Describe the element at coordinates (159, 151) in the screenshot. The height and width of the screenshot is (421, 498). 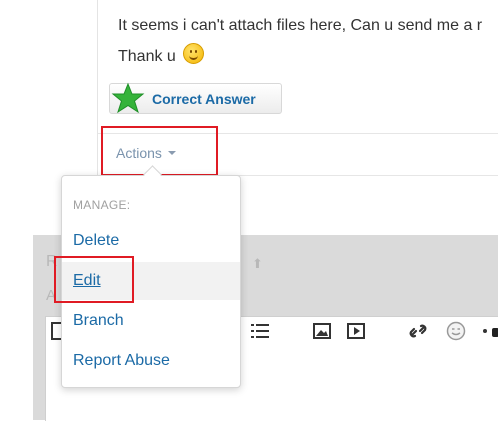
I see `highlight-box-actions` at that location.